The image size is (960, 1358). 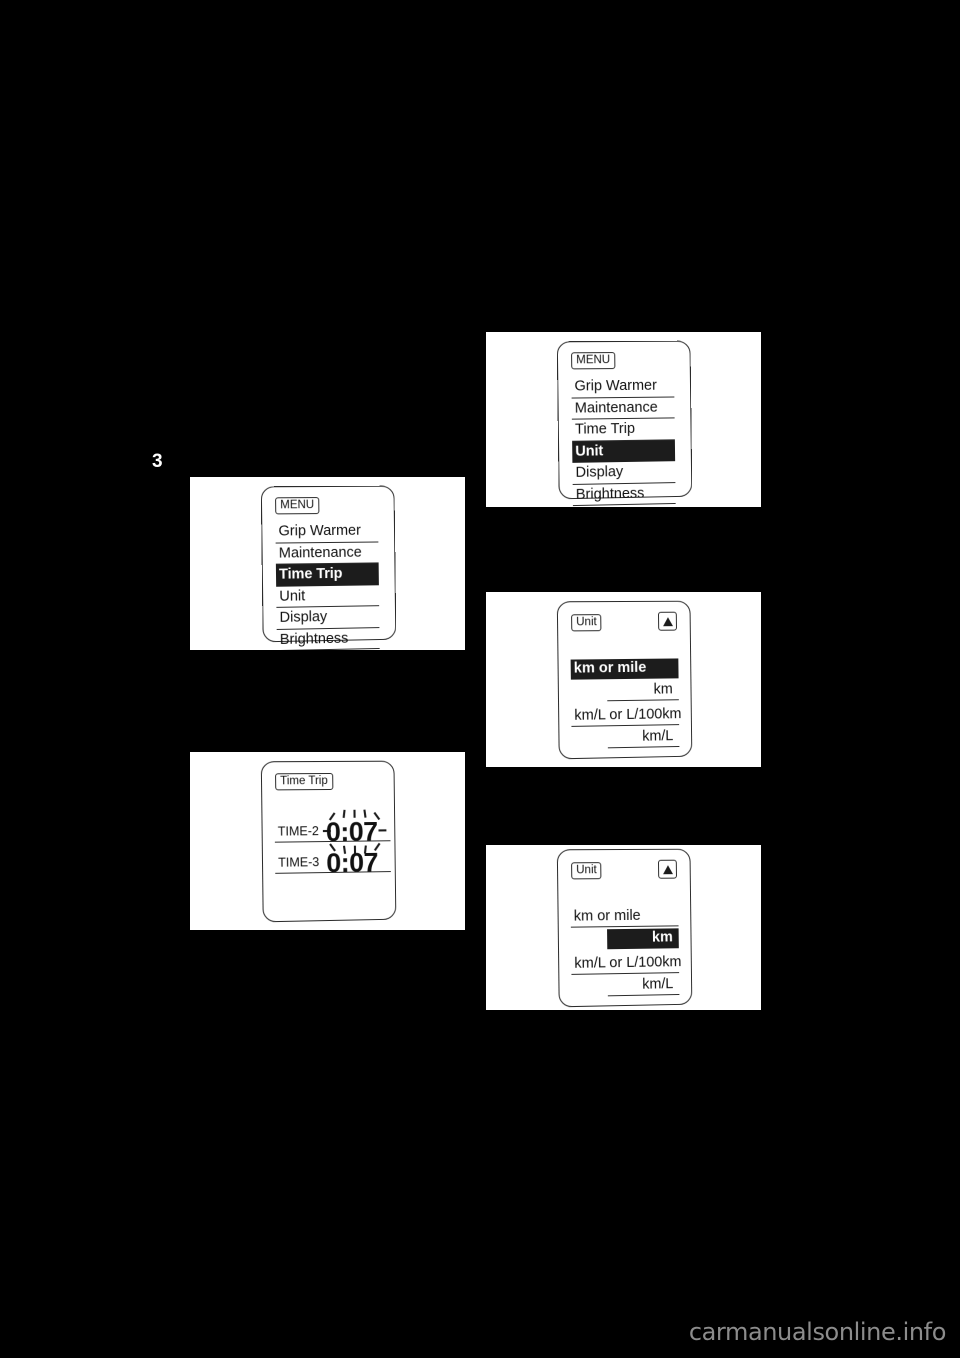 I want to click on figure-unit-km-or-mile: Unit km or mile km km/L or L/100km km/L, so click(x=623, y=679).